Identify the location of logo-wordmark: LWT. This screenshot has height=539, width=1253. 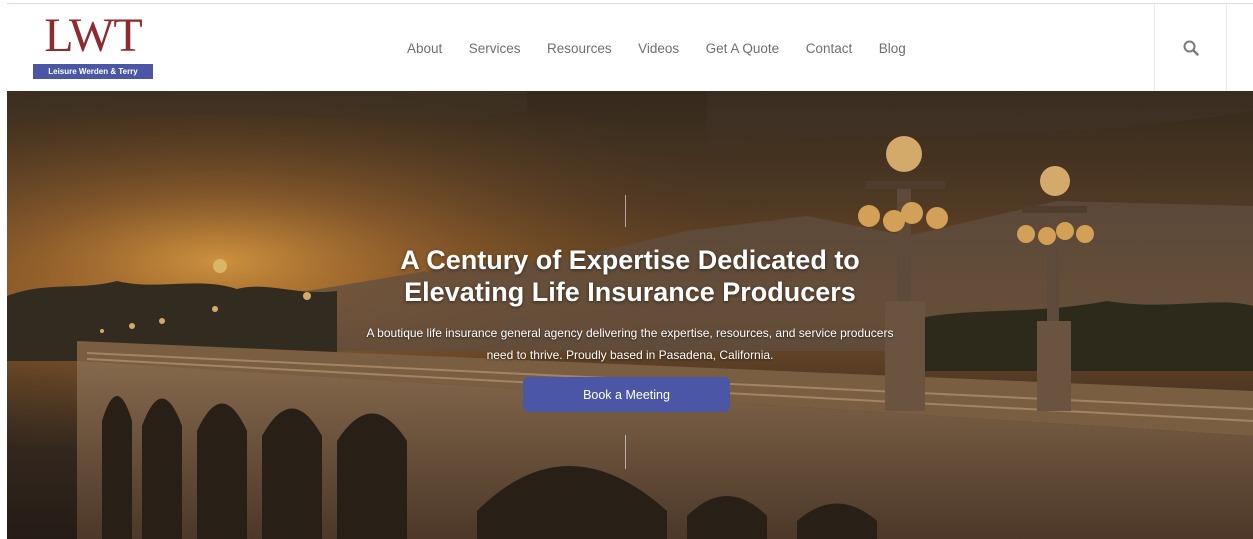
(93, 35).